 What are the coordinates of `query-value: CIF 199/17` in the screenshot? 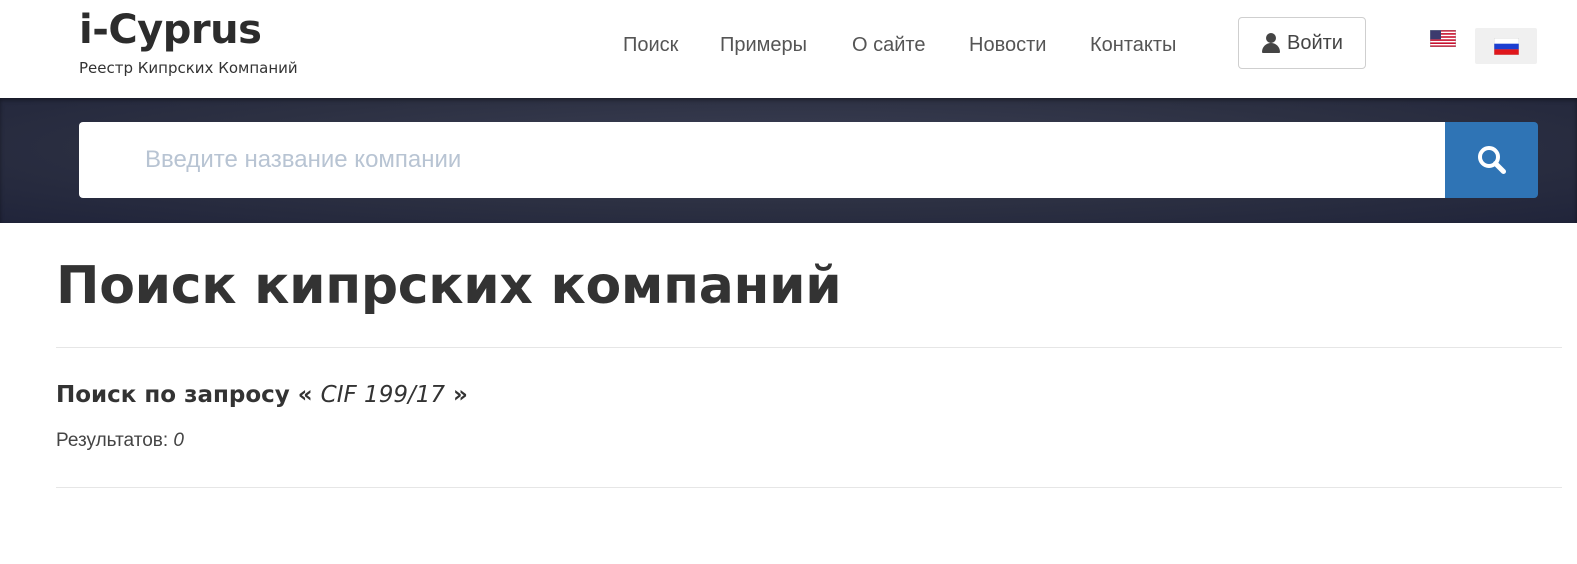 It's located at (382, 395).